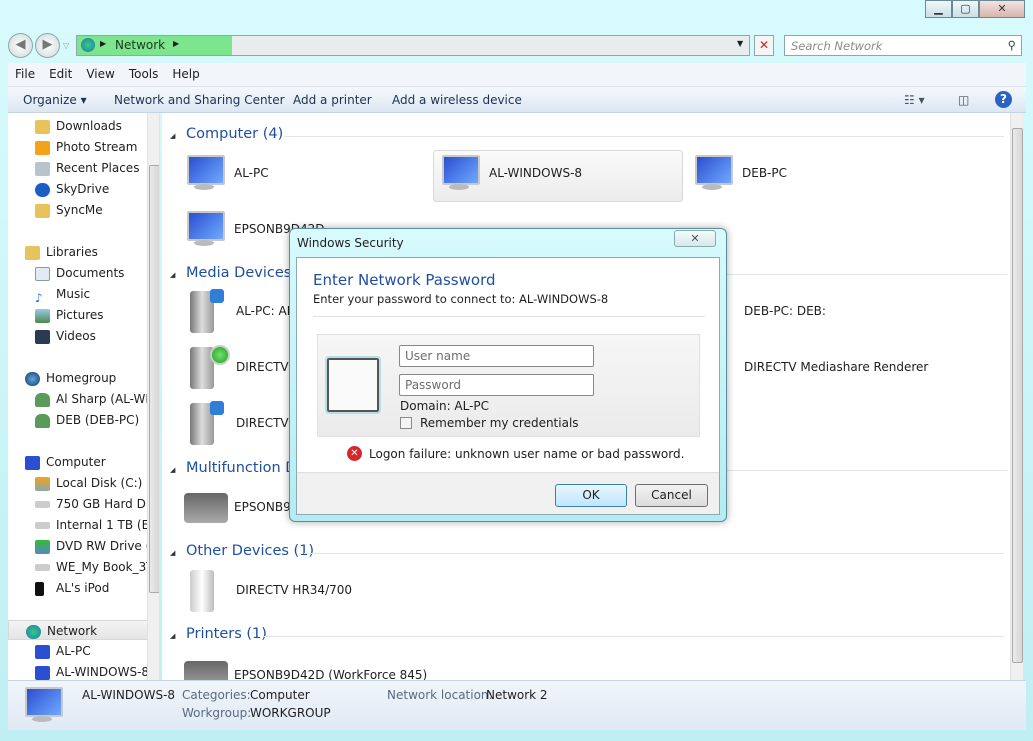  What do you see at coordinates (83, 588) in the screenshot?
I see `nav-label: AL's iPod` at bounding box center [83, 588].